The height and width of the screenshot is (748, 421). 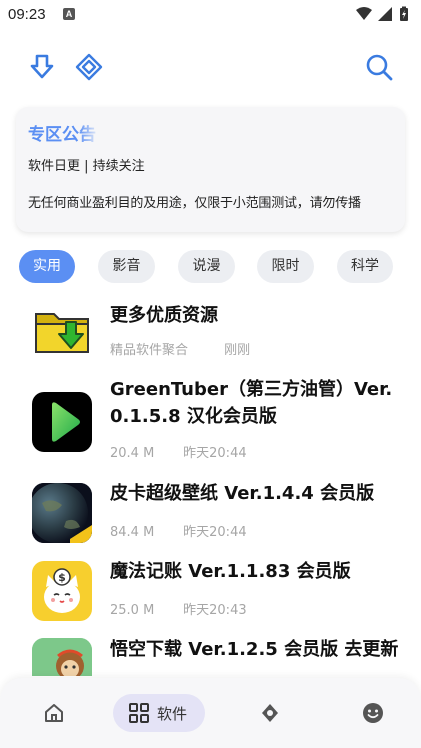 I want to click on app-name: 更多优质资源, so click(x=164, y=315).